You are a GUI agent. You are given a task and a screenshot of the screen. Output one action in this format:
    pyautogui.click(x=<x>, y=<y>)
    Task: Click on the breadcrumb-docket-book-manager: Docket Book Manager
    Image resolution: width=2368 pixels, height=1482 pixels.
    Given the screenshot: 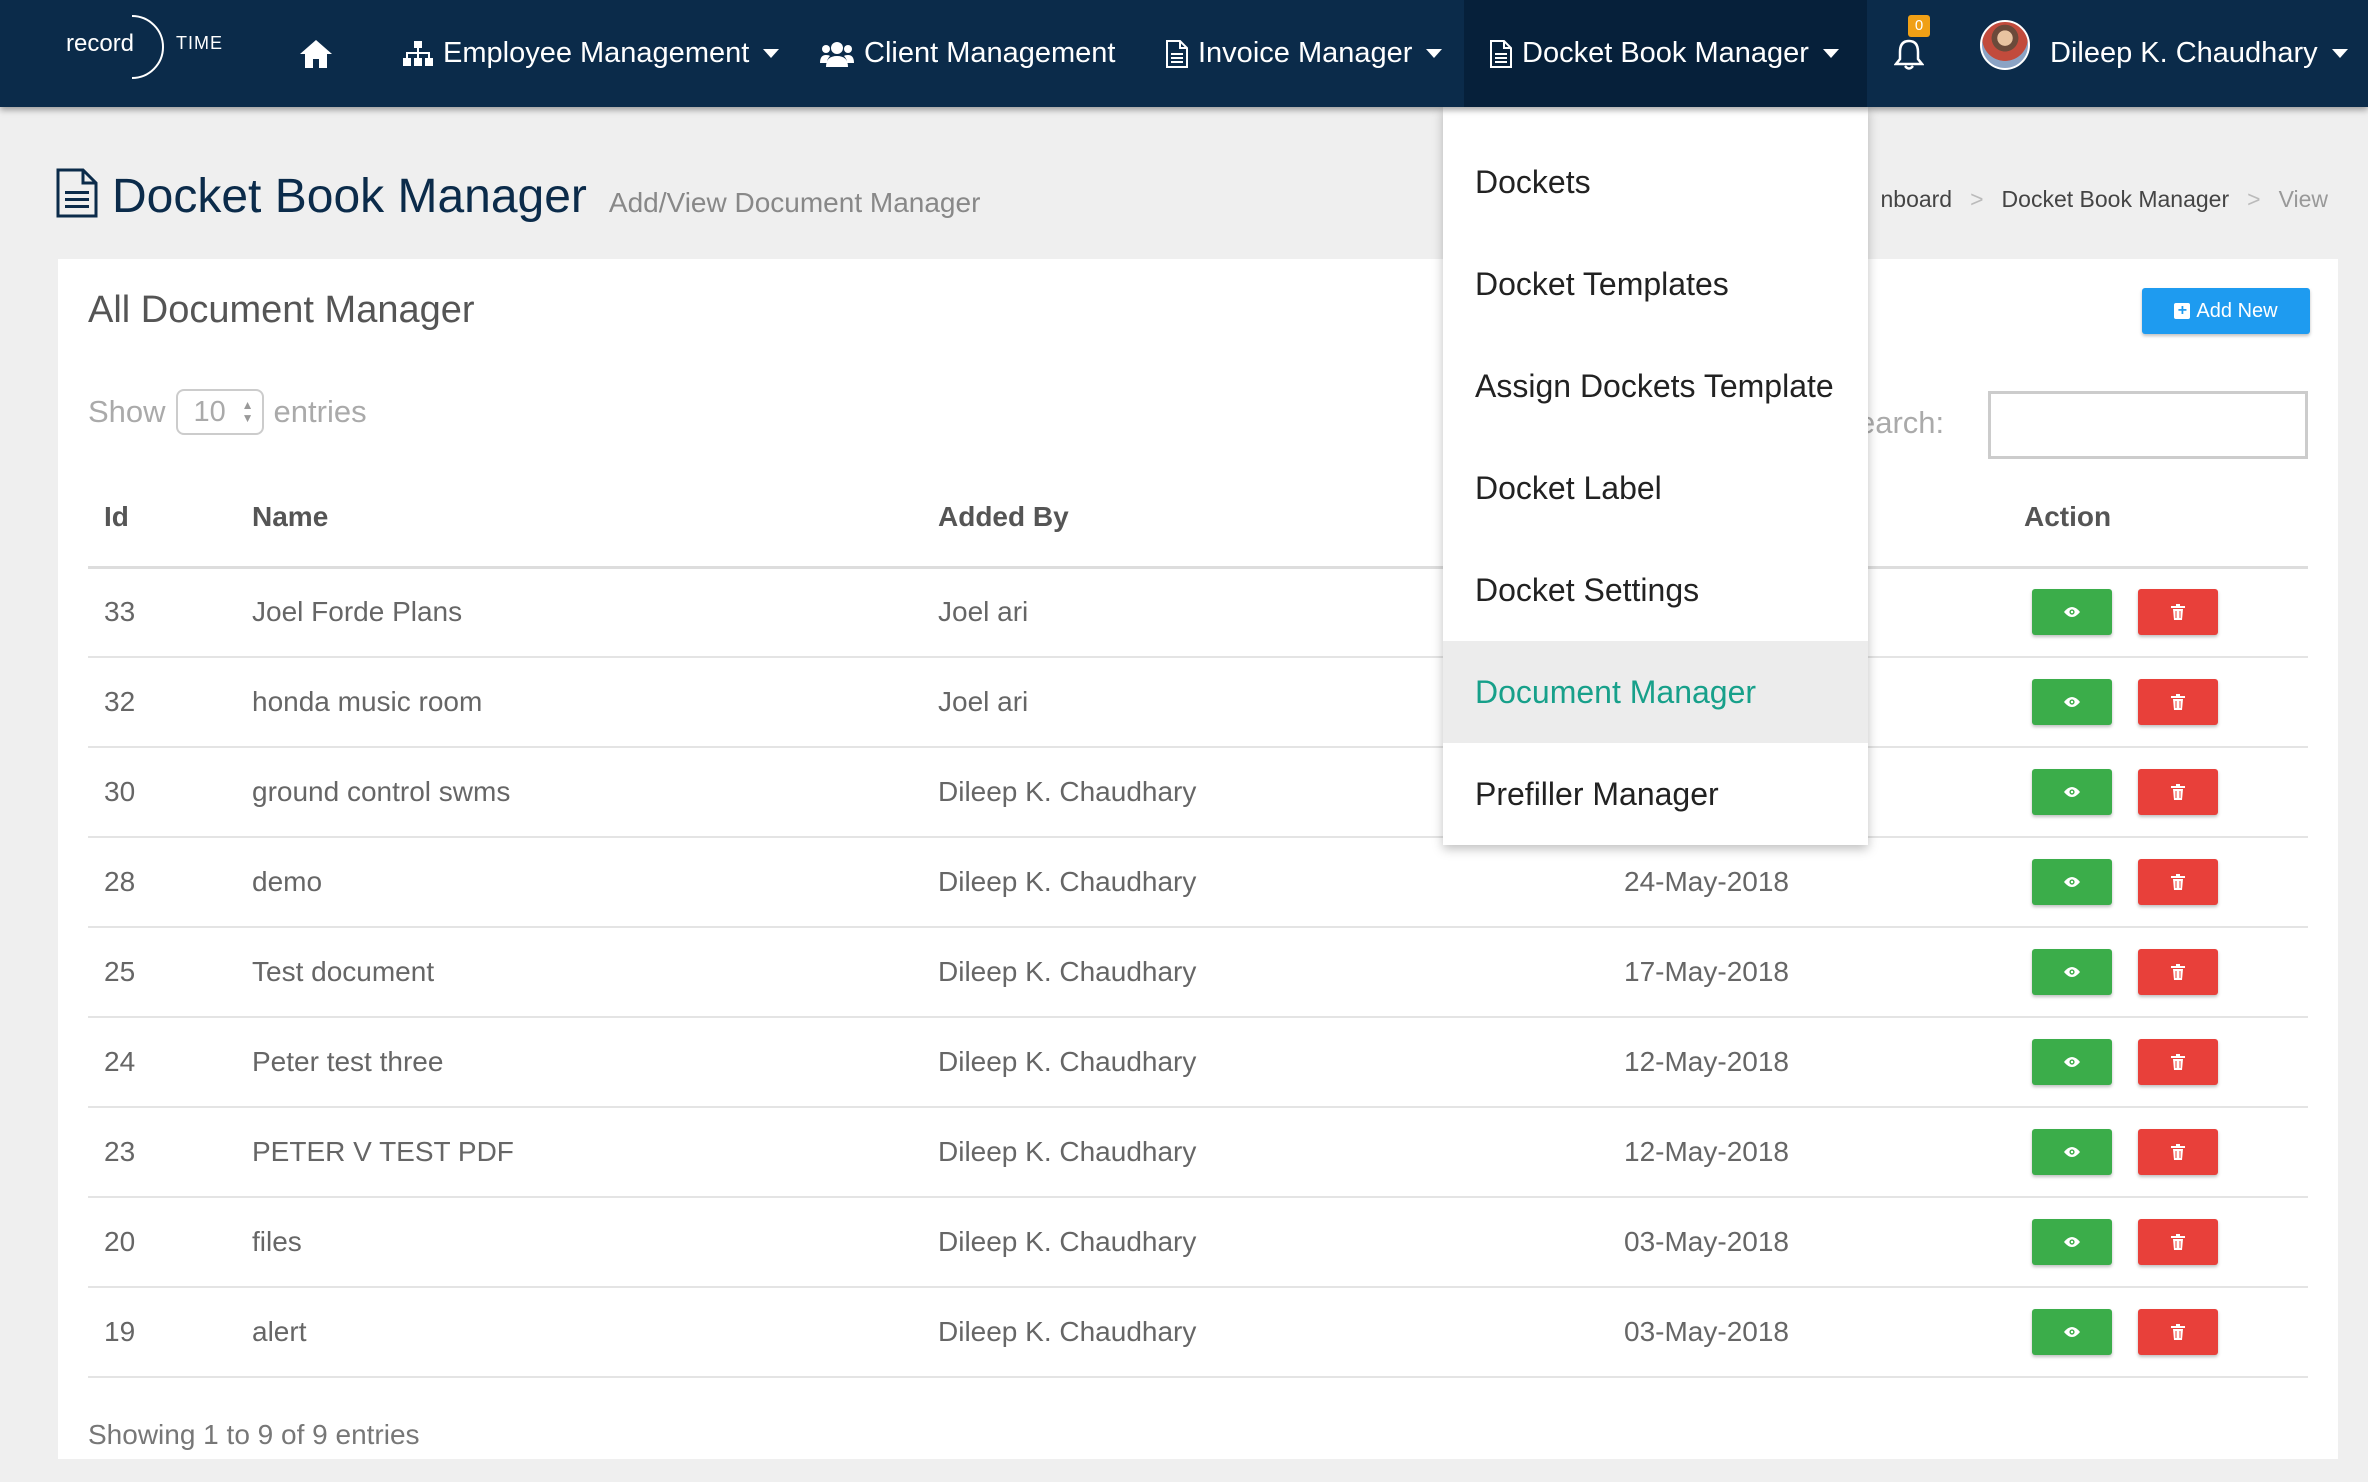 What is the action you would take?
    pyautogui.click(x=2116, y=199)
    